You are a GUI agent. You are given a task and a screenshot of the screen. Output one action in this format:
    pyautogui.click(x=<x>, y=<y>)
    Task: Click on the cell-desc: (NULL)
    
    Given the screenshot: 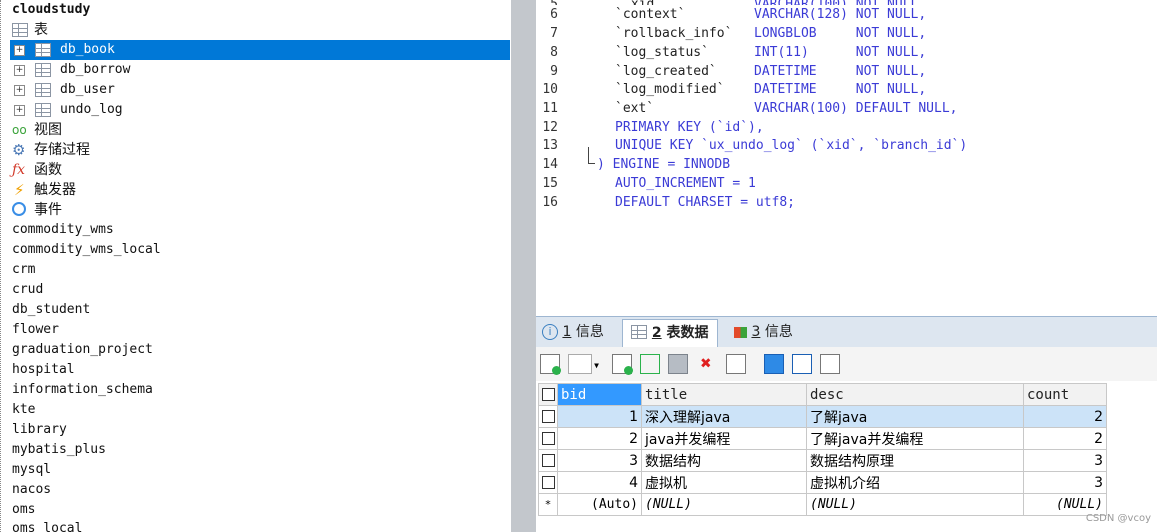 What is the action you would take?
    pyautogui.click(x=915, y=504)
    